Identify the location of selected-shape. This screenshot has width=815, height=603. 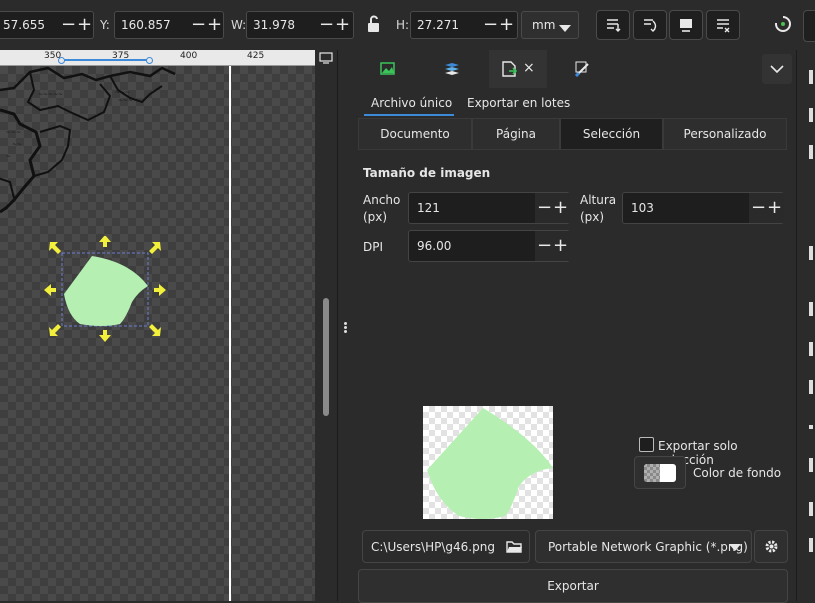
(105, 291).